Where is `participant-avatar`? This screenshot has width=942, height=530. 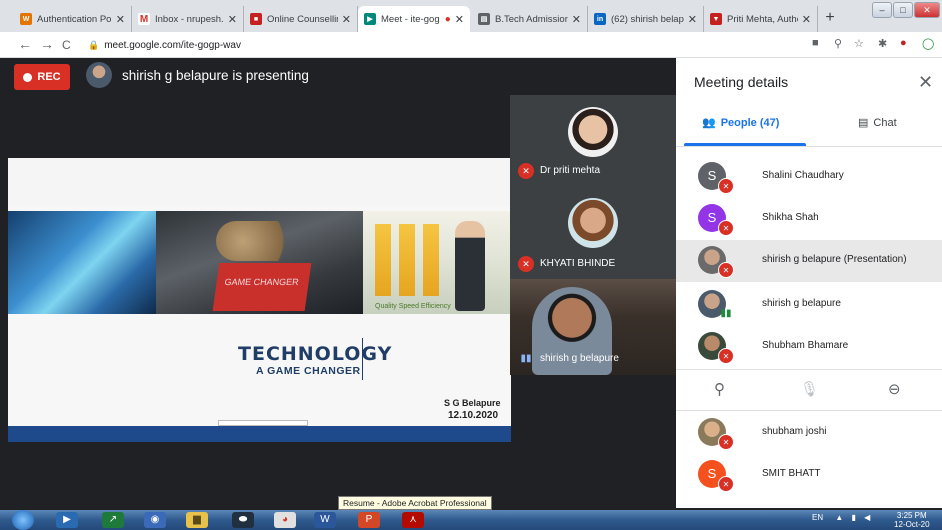
participant-avatar is located at coordinates (593, 132).